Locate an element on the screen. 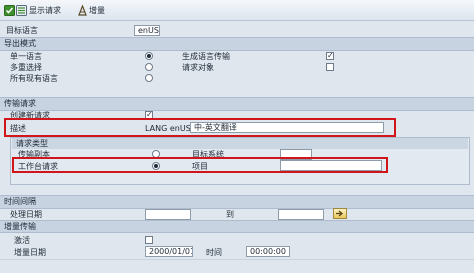 The width and height of the screenshot is (474, 273). application-toolbar: 显示请求 增量 is located at coordinates (237, 10).